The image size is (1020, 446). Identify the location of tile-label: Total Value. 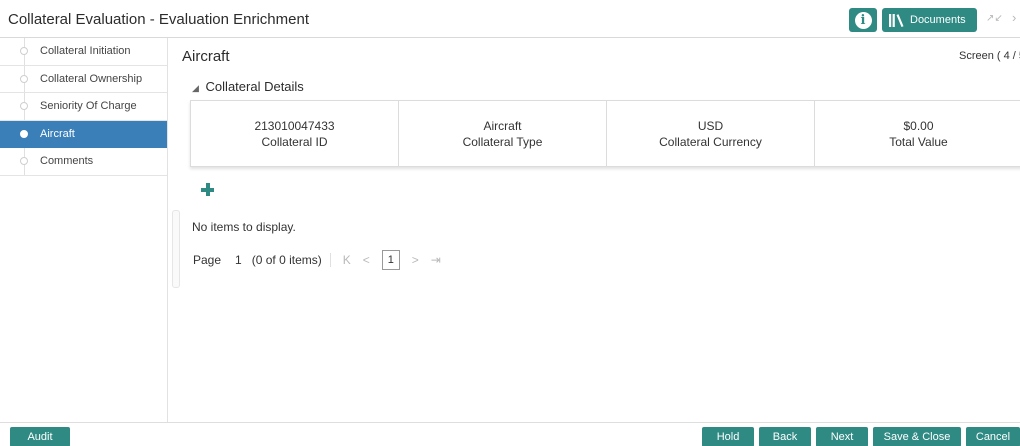
(918, 141).